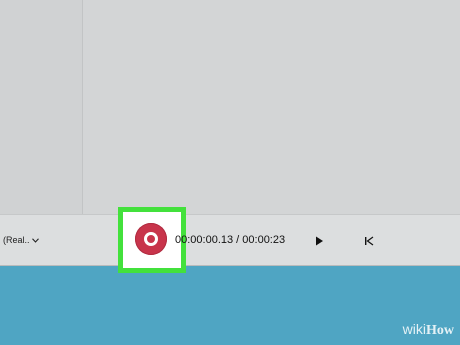  I want to click on play-button, so click(319, 240).